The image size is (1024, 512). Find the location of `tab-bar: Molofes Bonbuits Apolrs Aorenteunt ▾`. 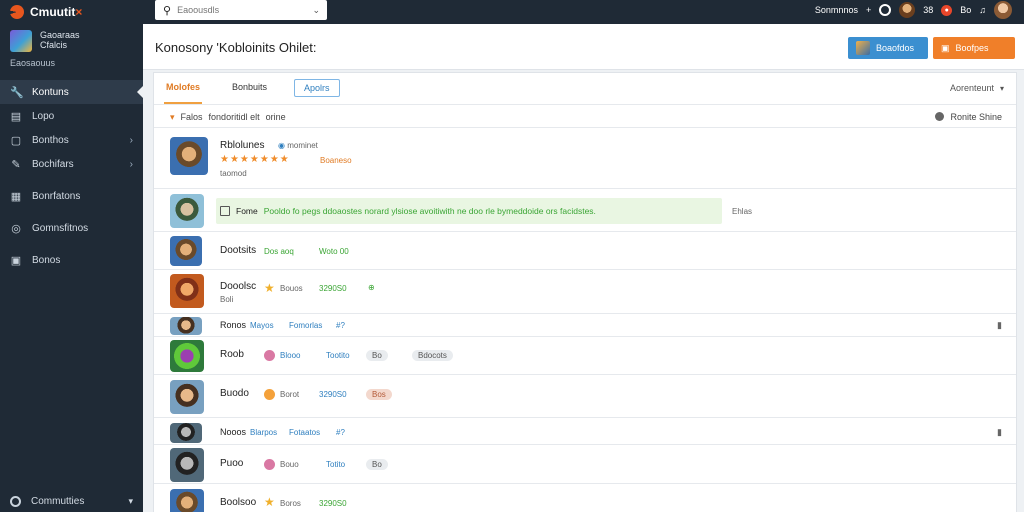

tab-bar: Molofes Bonbuits Apolrs Aorenteunt ▾ is located at coordinates (585, 89).